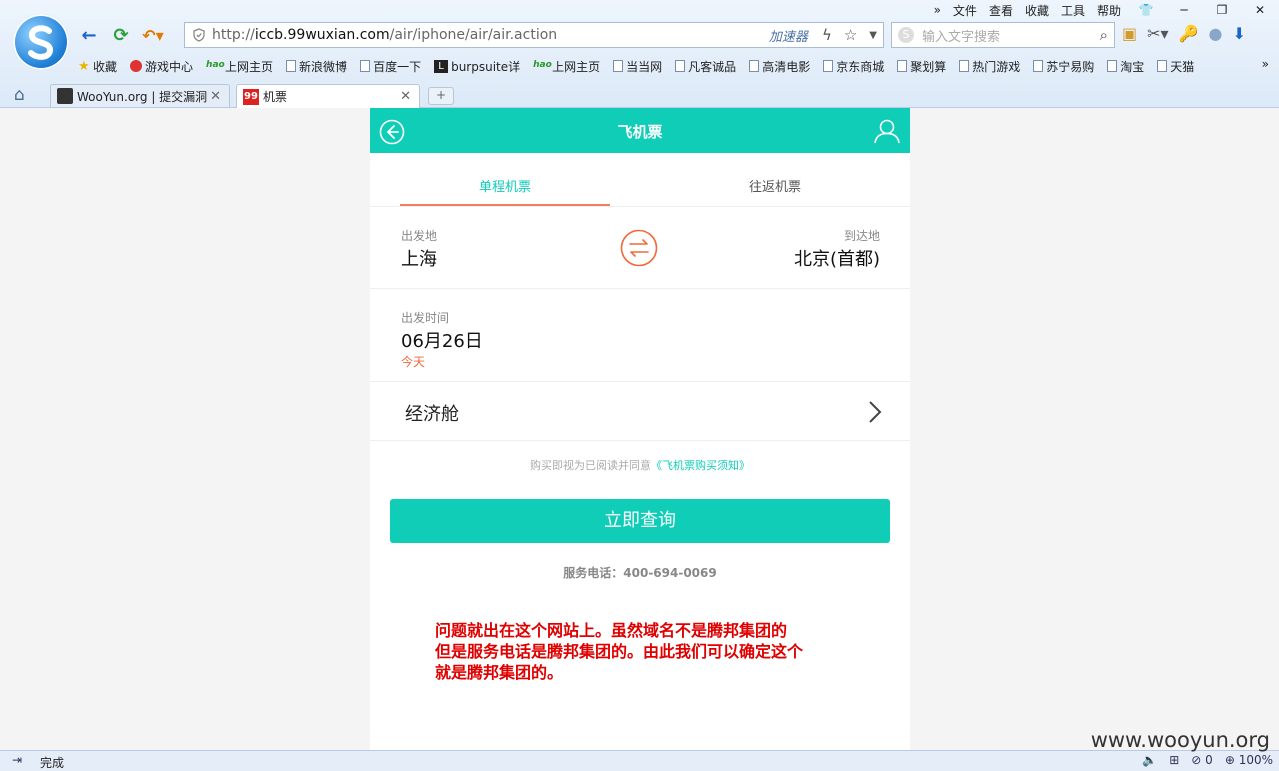  I want to click on bookmark-hao-2: hao 上网主页, so click(566, 66).